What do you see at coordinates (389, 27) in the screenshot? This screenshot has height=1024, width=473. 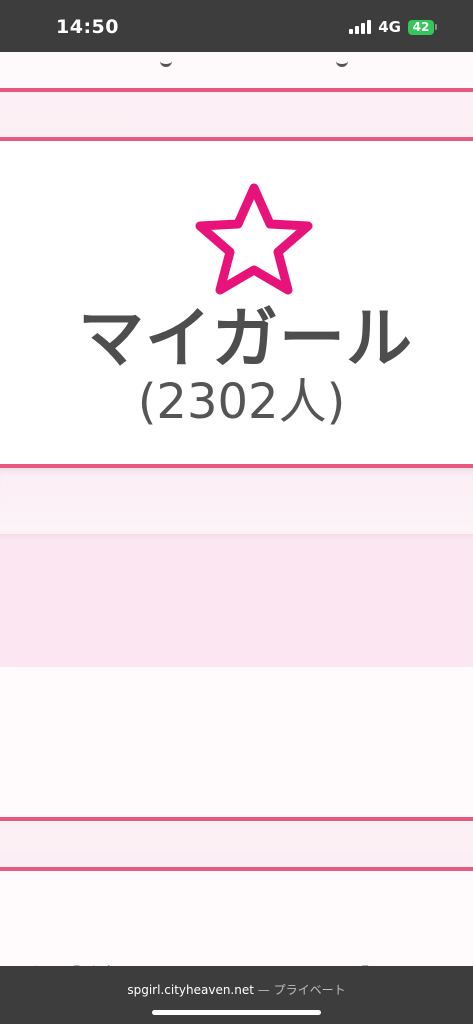 I see `network-label: 4G` at bounding box center [389, 27].